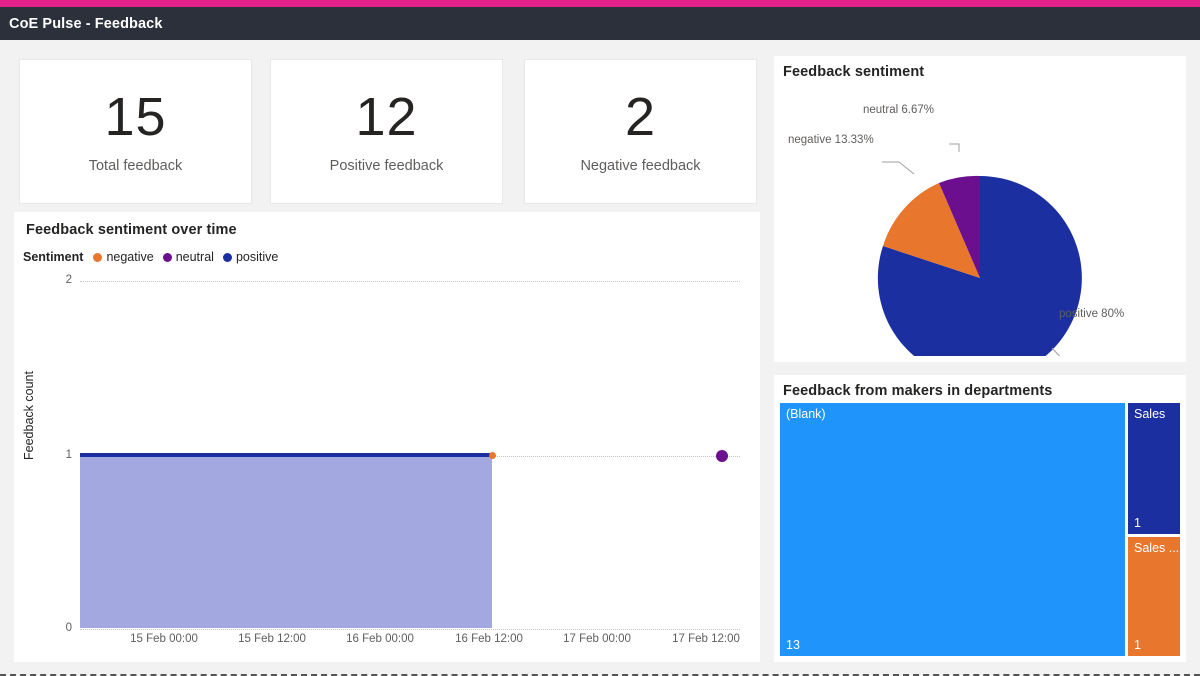 The image size is (1200, 676). What do you see at coordinates (640, 165) in the screenshot?
I see `kpi-label: Negative feedback` at bounding box center [640, 165].